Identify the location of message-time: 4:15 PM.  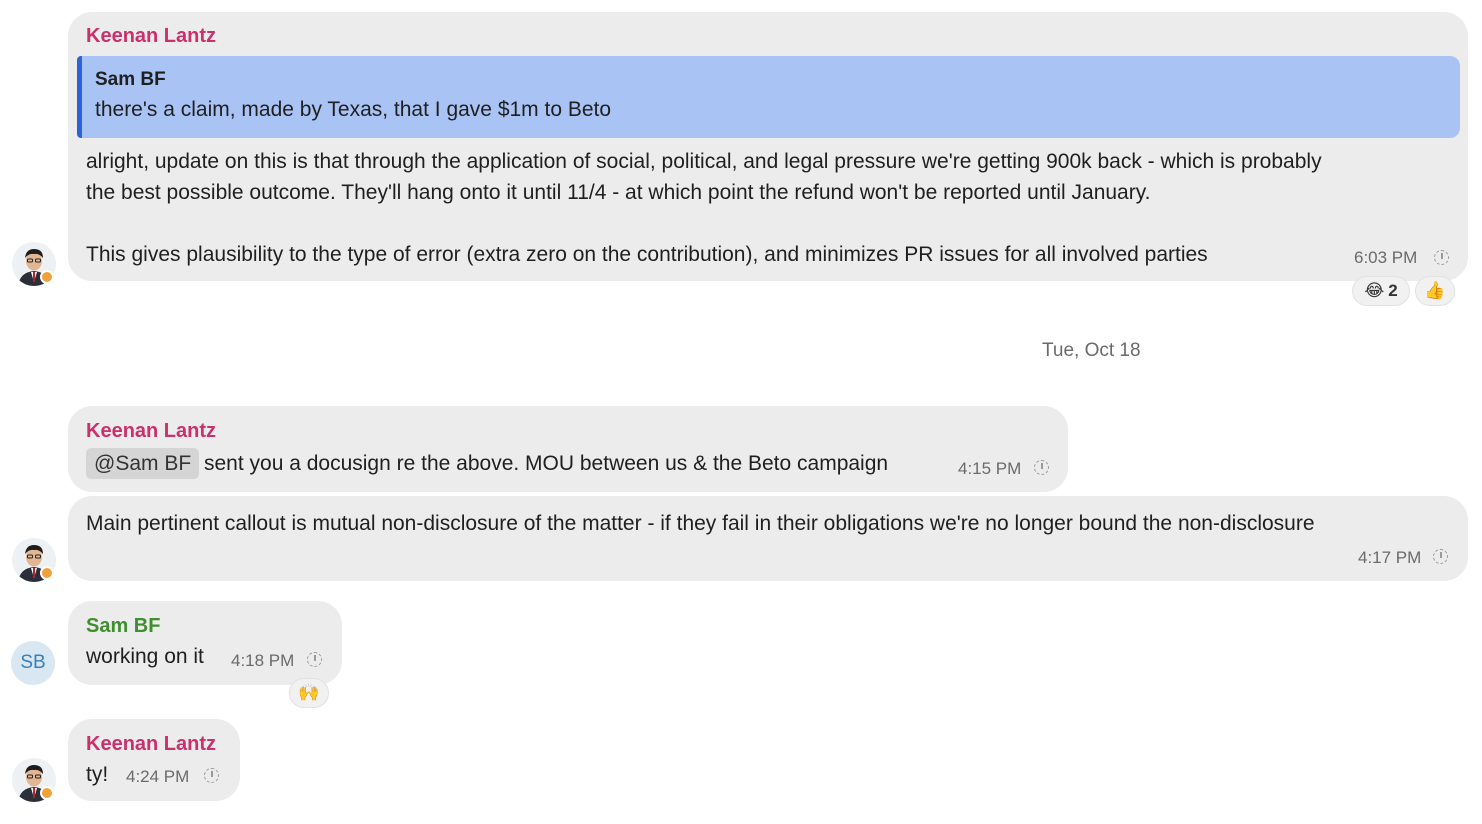
(990, 468).